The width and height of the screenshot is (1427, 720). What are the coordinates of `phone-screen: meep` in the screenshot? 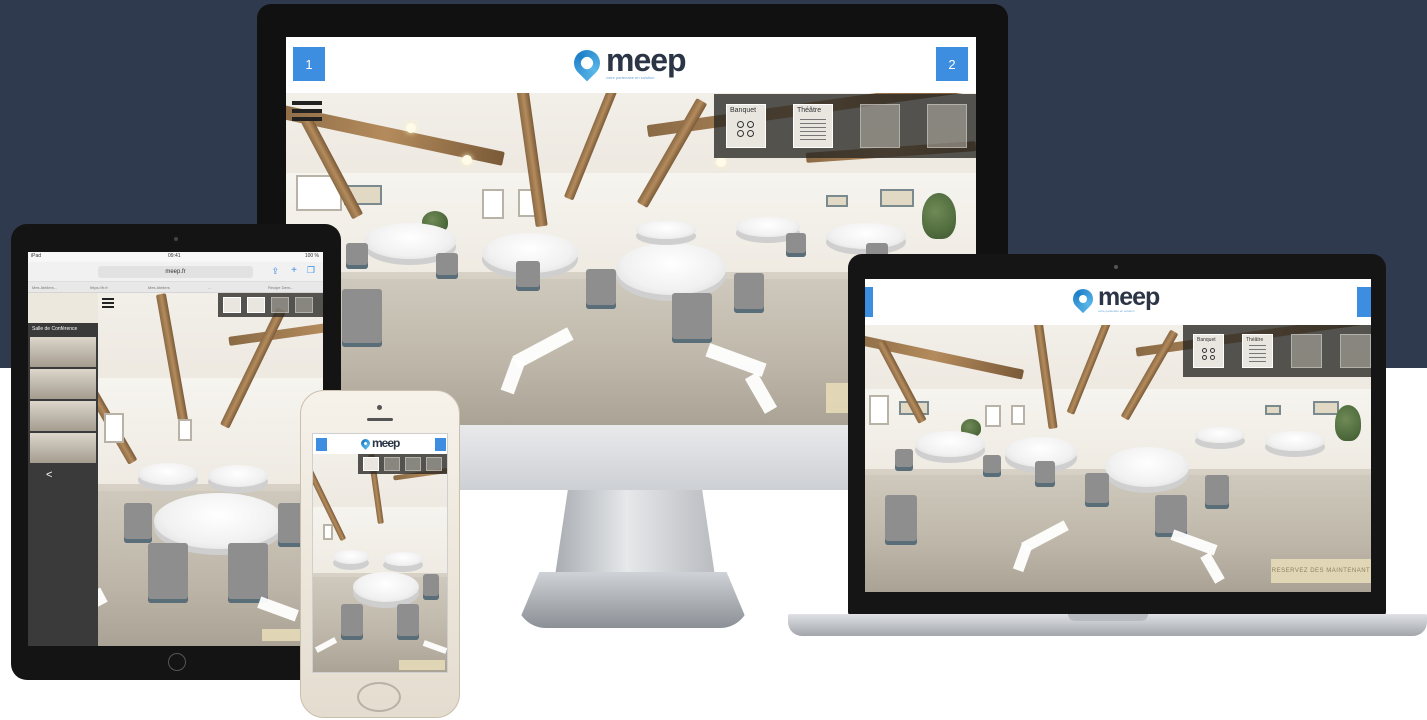 It's located at (380, 553).